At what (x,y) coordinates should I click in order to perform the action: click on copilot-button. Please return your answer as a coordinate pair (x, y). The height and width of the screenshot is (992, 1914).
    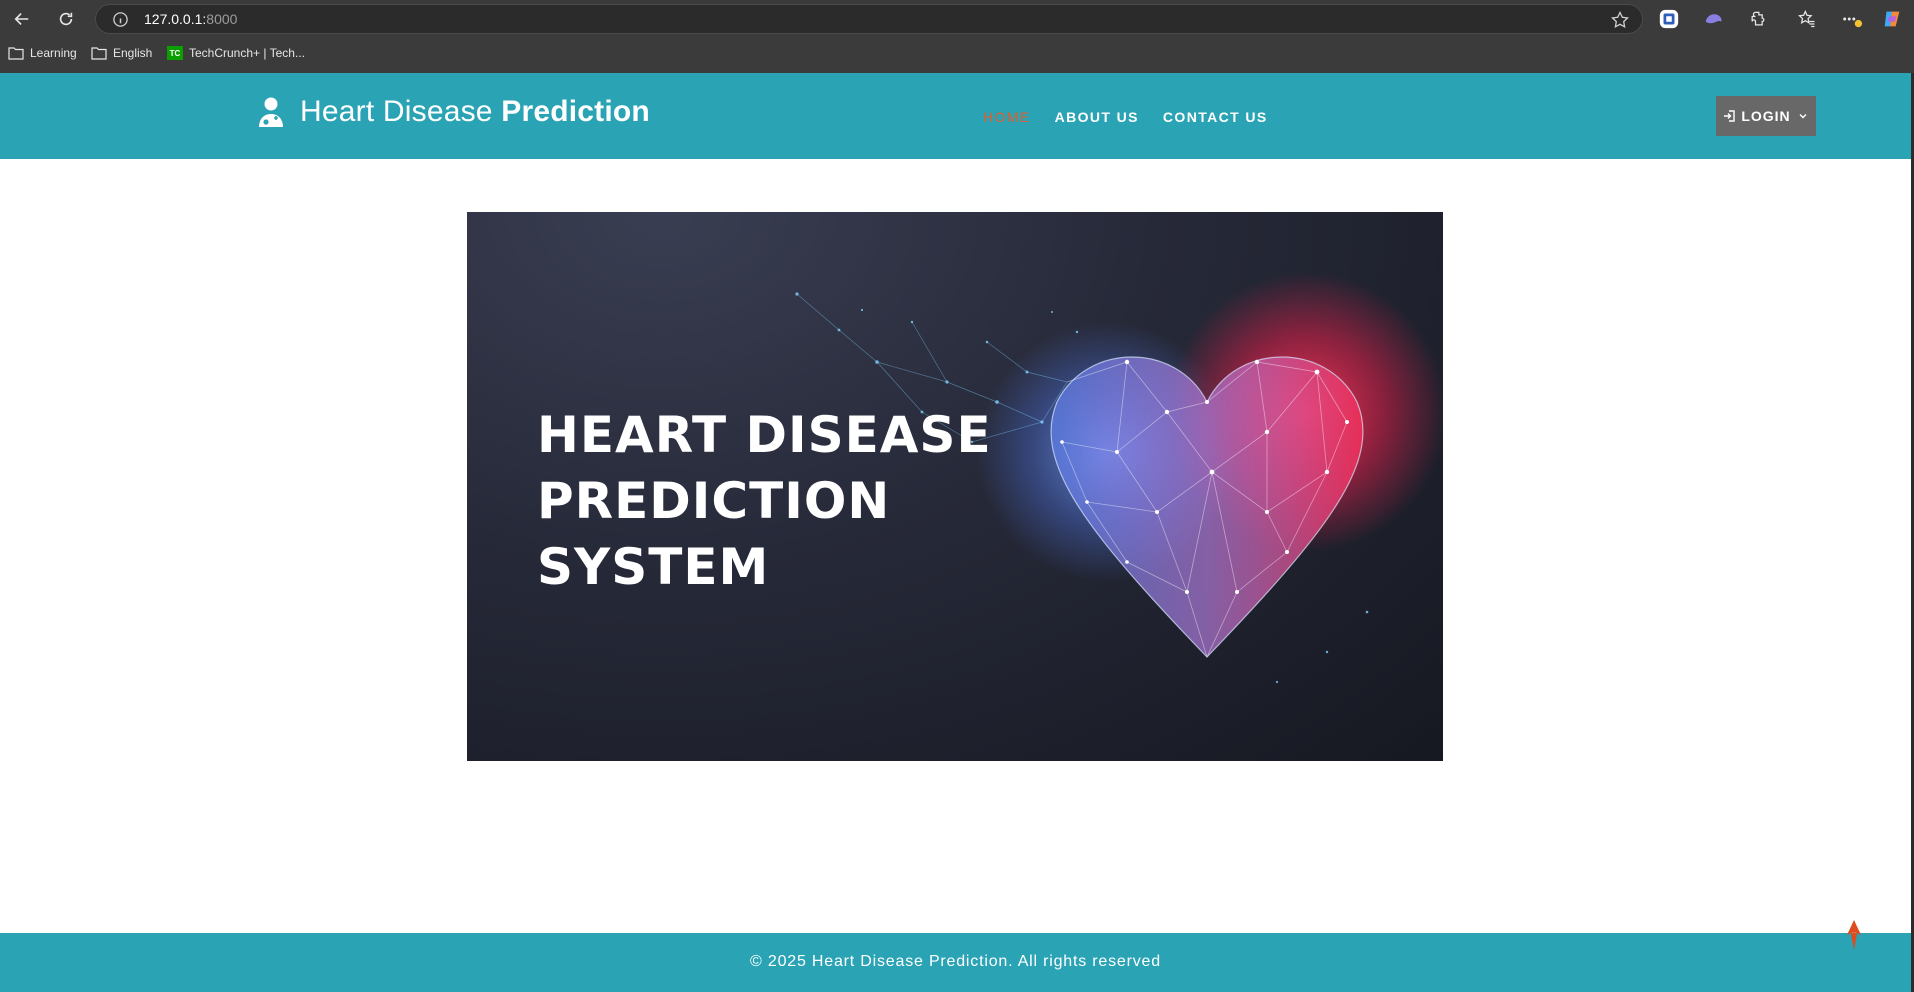
    Looking at the image, I should click on (1892, 19).